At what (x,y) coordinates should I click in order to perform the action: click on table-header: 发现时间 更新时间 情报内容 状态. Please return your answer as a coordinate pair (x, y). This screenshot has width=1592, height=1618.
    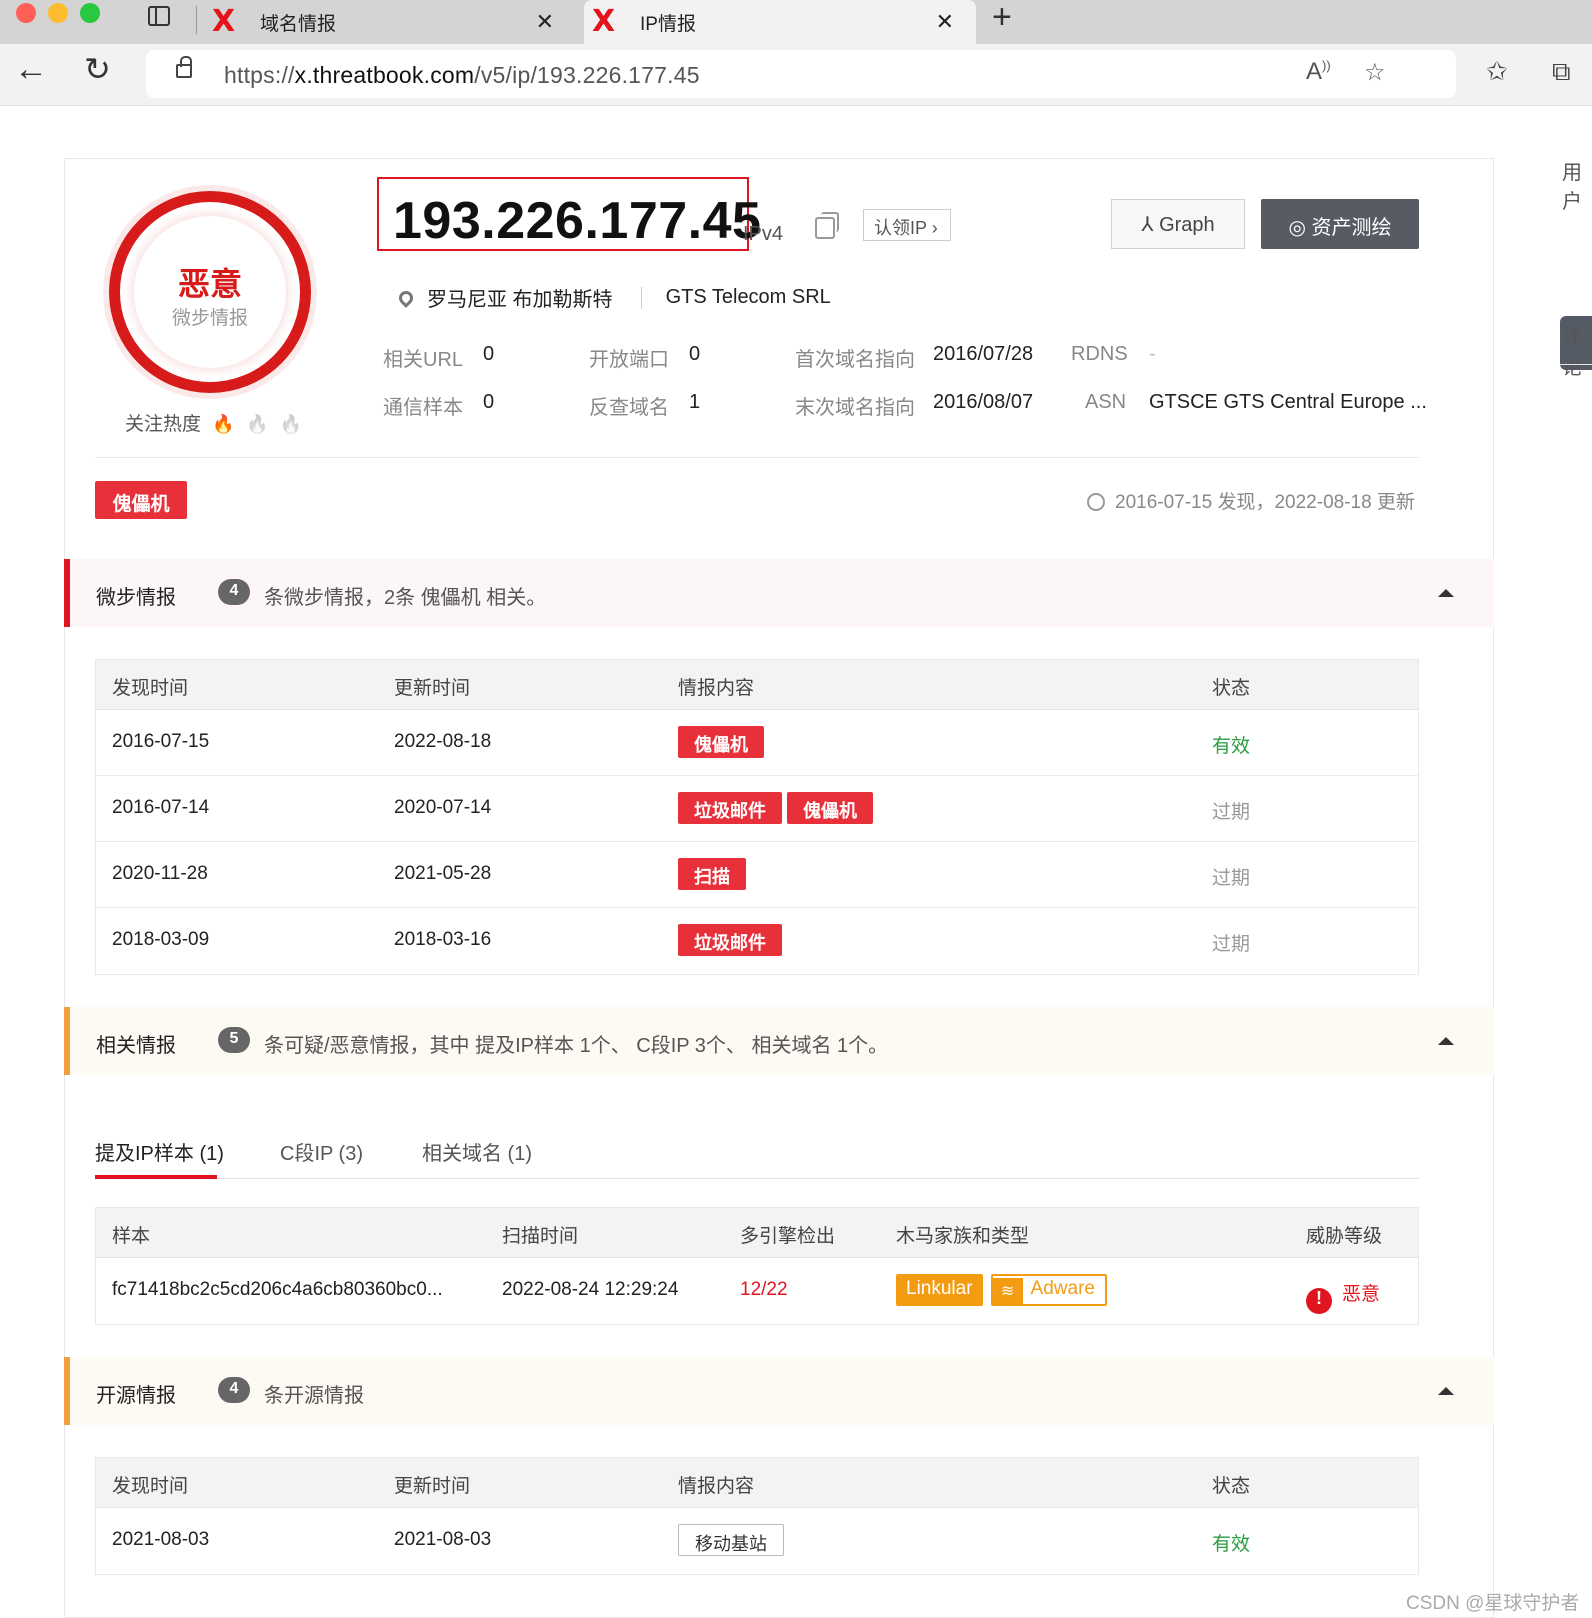
    Looking at the image, I should click on (757, 685).